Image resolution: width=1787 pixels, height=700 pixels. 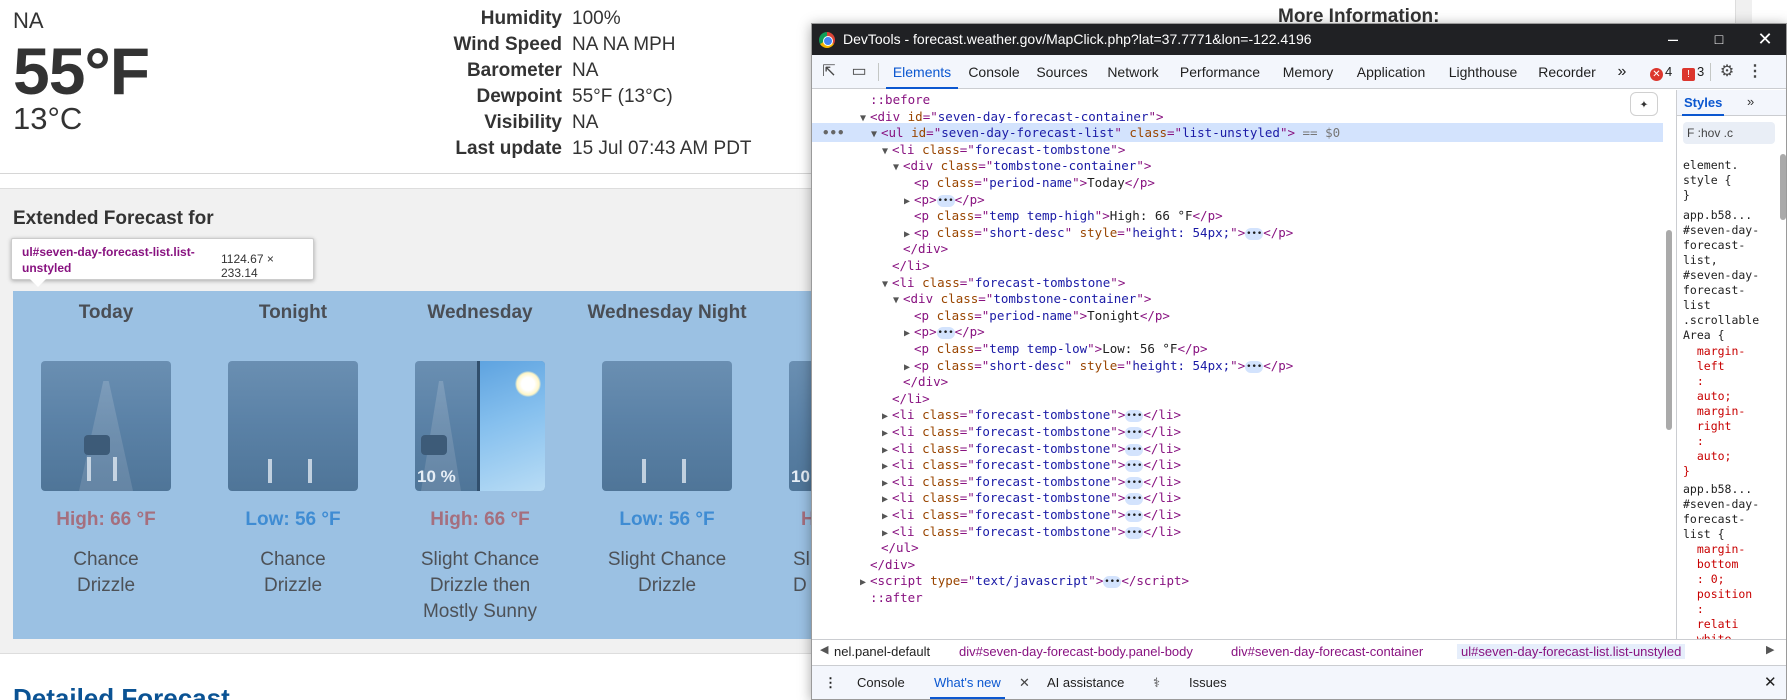 I want to click on more-panes-icon: », so click(x=1750, y=101).